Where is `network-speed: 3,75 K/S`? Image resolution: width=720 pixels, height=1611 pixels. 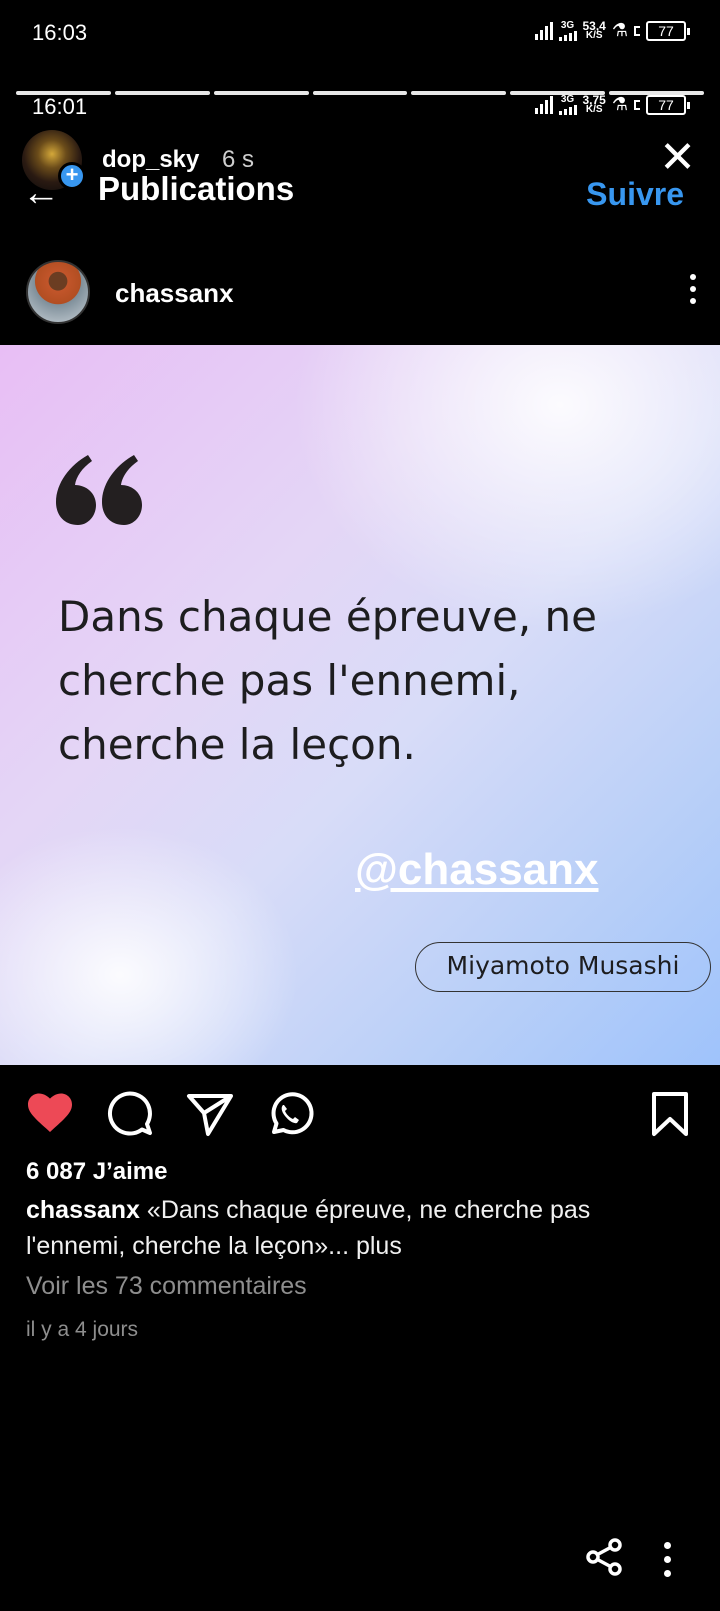
network-speed: 3,75 K/S is located at coordinates (594, 103).